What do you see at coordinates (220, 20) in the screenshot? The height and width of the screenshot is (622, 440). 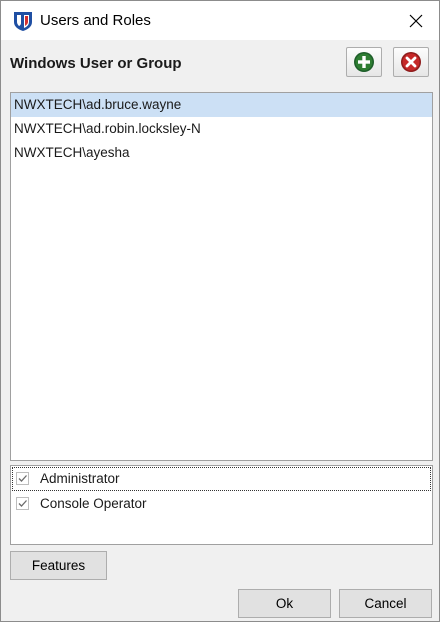 I see `title-bar: Users and Roles` at bounding box center [220, 20].